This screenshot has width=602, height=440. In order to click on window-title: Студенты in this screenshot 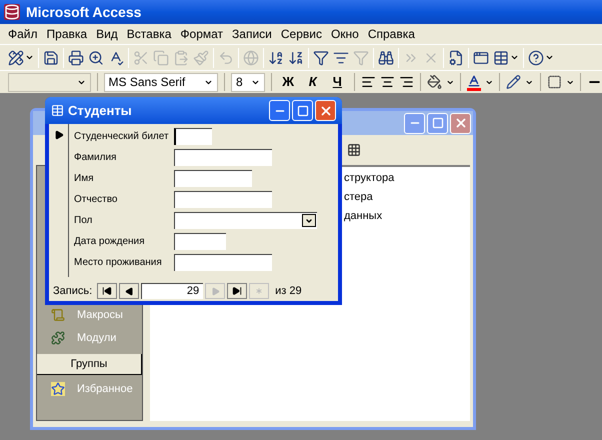, I will do `click(100, 111)`.